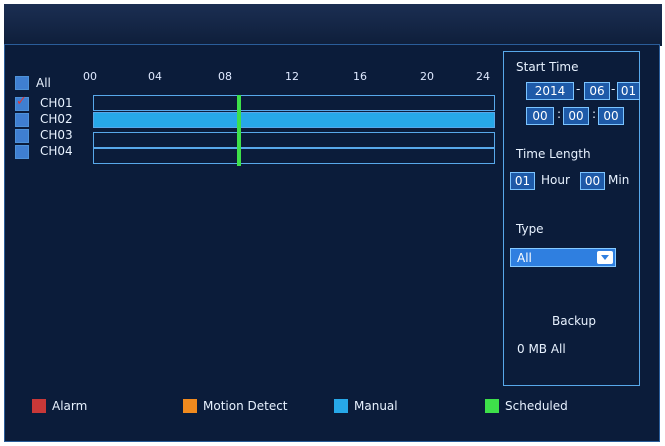 The height and width of the screenshot is (446, 665). Describe the element at coordinates (597, 91) in the screenshot. I see `start-month-field: 06` at that location.